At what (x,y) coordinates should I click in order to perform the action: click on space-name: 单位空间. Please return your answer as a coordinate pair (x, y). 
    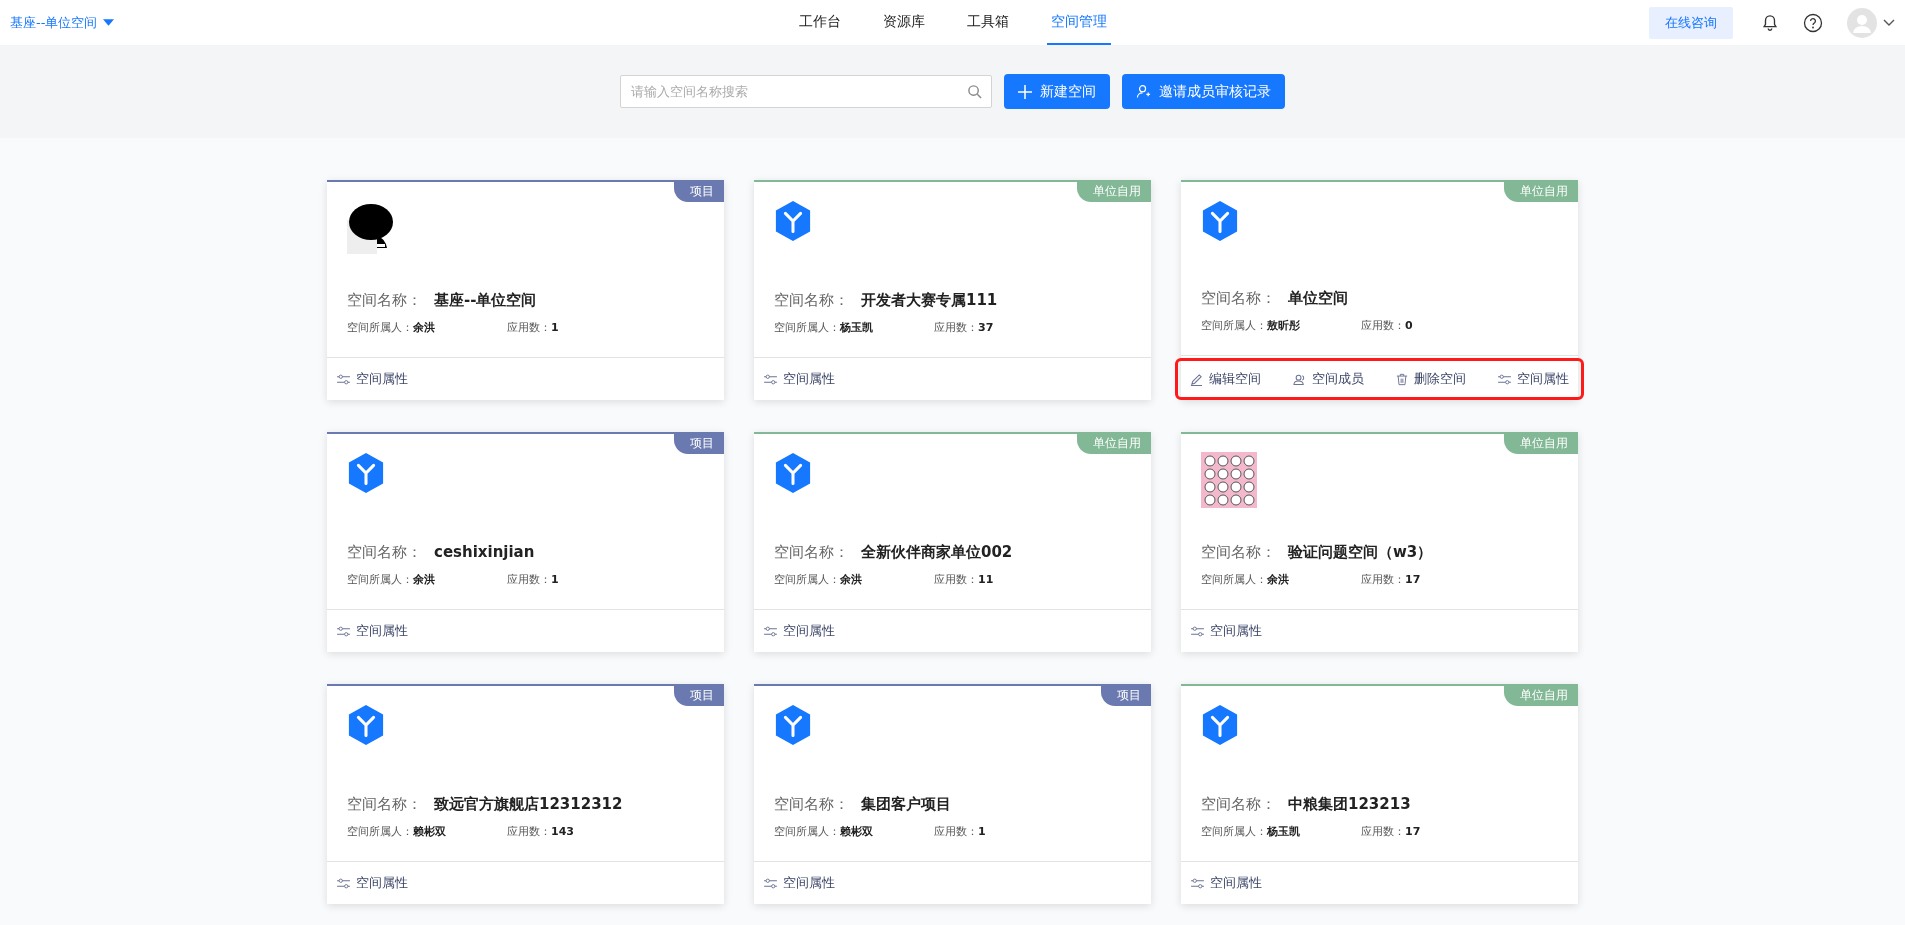
    Looking at the image, I should click on (1318, 298).